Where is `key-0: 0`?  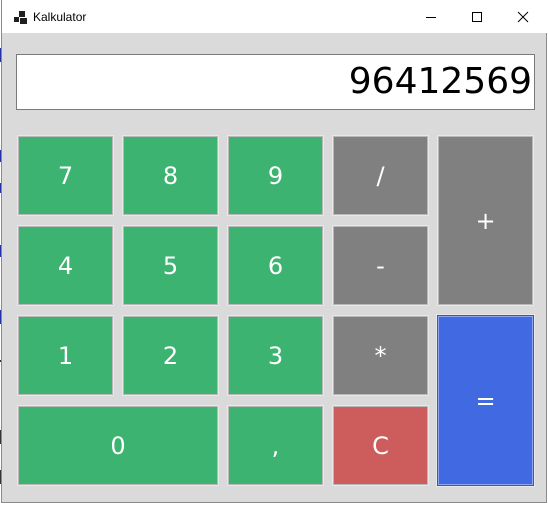 key-0: 0 is located at coordinates (118, 445).